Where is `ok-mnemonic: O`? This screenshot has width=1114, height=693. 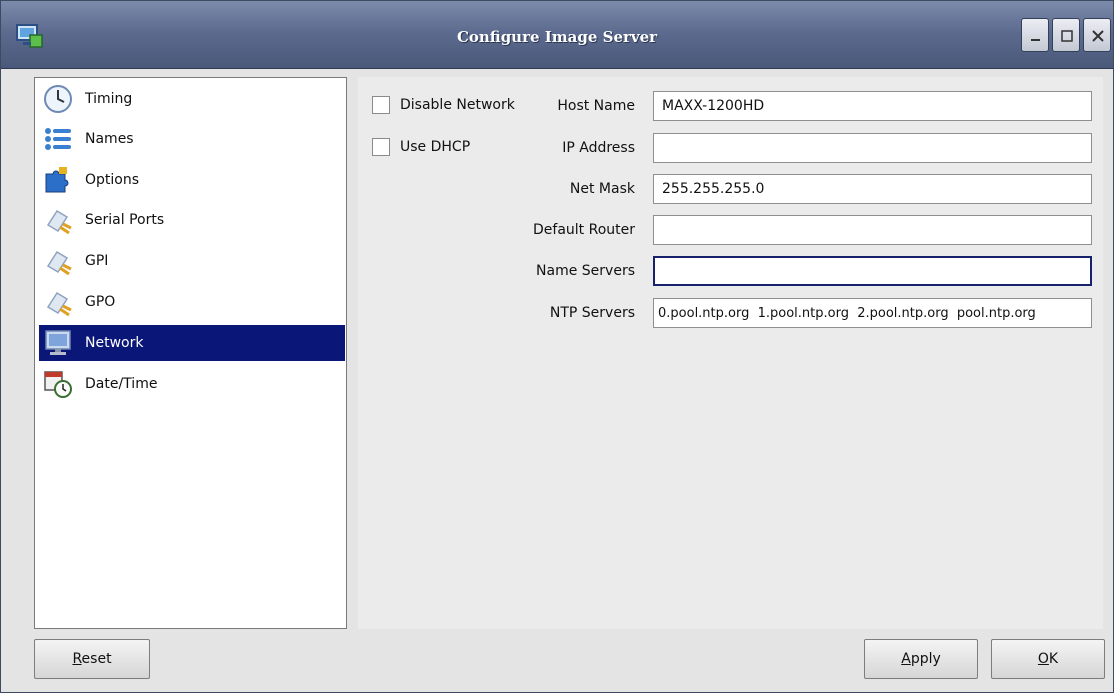 ok-mnemonic: O is located at coordinates (1043, 659).